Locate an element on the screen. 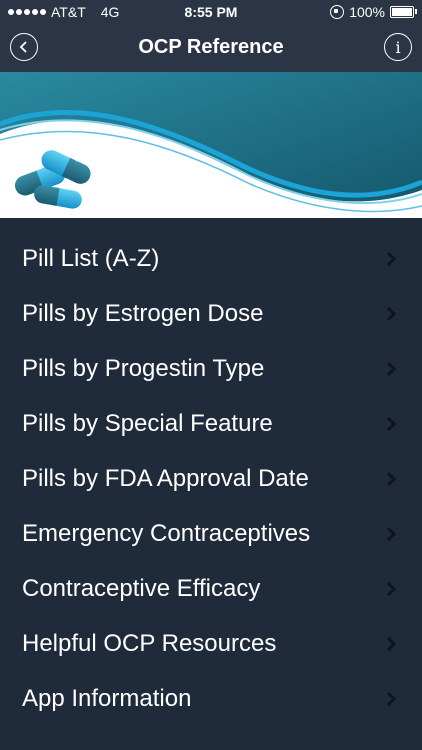  menu-item-special-feature: Pills by Special Feature is located at coordinates (211, 423).